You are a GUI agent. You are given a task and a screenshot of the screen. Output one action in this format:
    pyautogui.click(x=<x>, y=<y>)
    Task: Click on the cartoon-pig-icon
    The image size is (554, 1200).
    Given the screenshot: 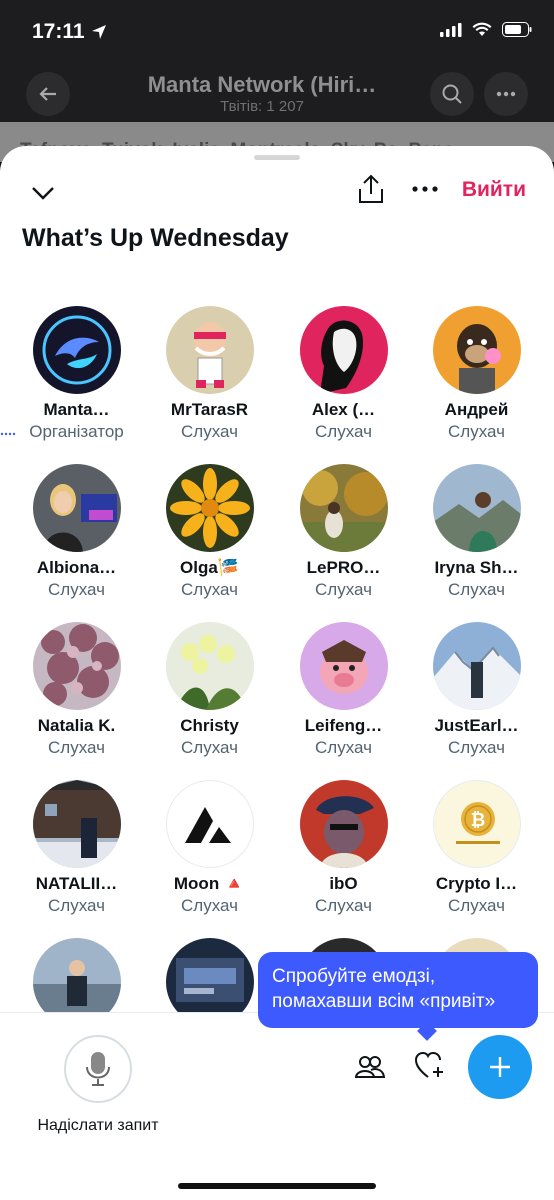 What is the action you would take?
    pyautogui.click(x=343, y=667)
    